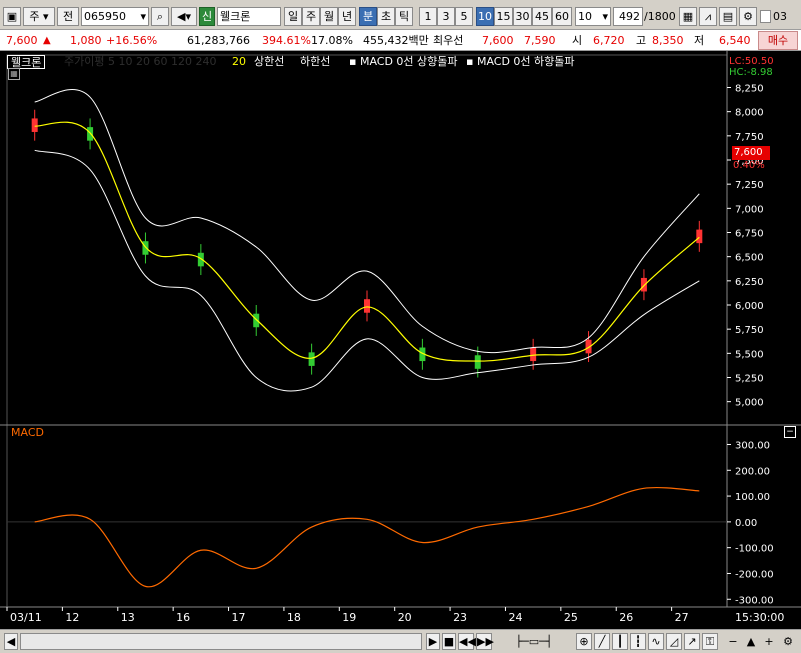 Image resolution: width=801 pixels, height=653 pixels. What do you see at coordinates (751, 641) in the screenshot?
I see `up-icon: ▲` at bounding box center [751, 641].